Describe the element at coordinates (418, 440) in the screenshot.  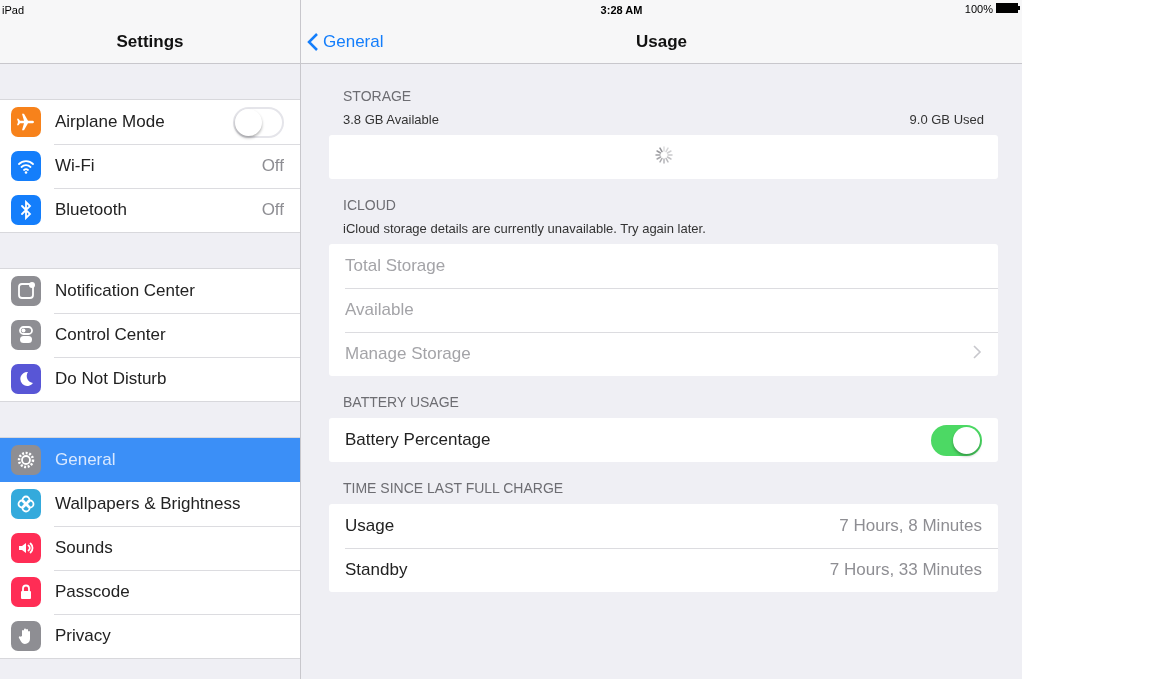
I see `row-label: Battery Percentage` at that location.